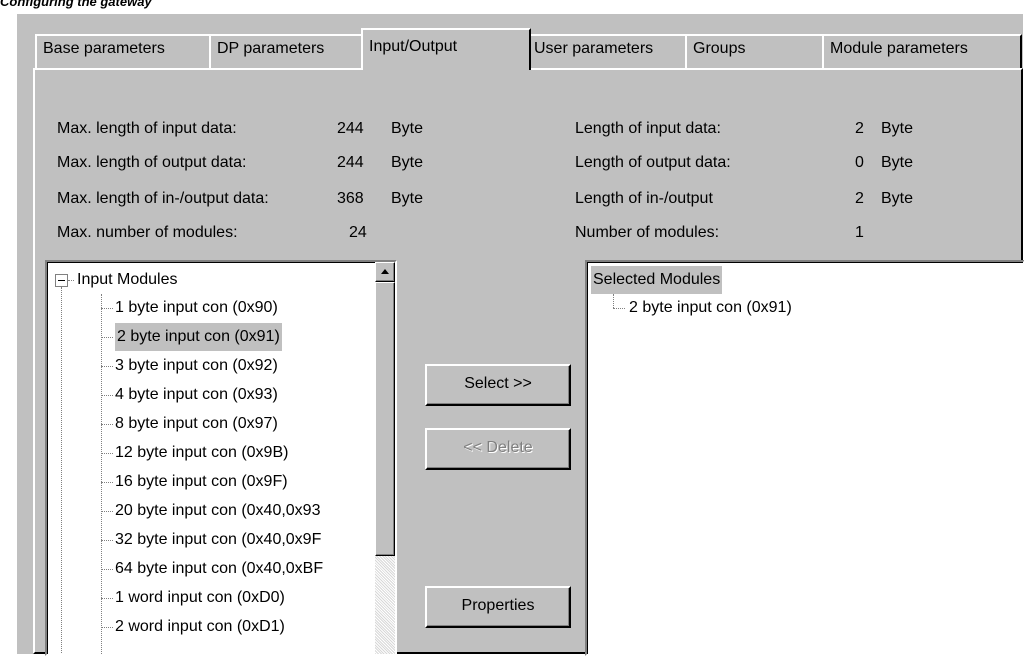 This screenshot has width=1024, height=666. I want to click on properties-button: Properties, so click(498, 607).